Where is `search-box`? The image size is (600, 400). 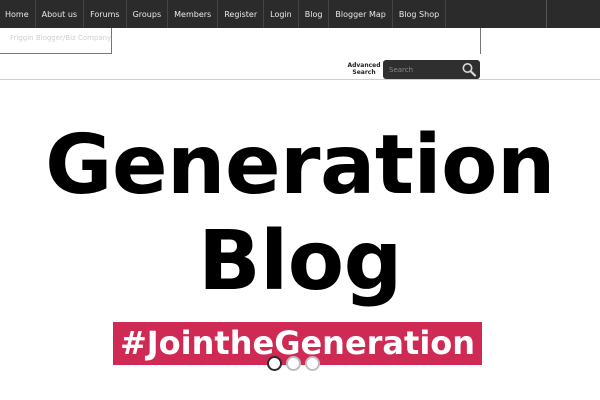 search-box is located at coordinates (431, 69).